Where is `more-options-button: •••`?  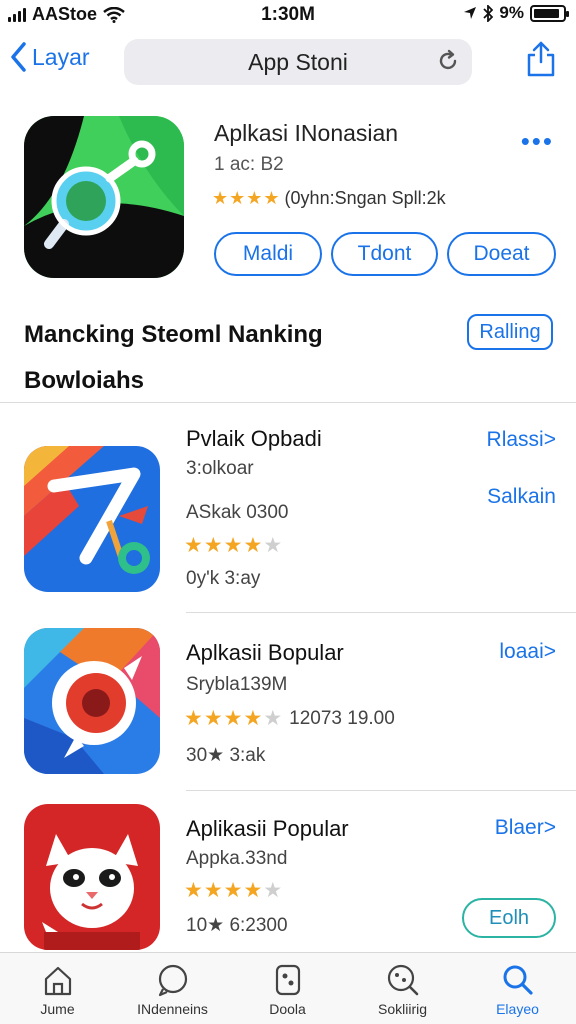
more-options-button: ••• is located at coordinates (537, 141).